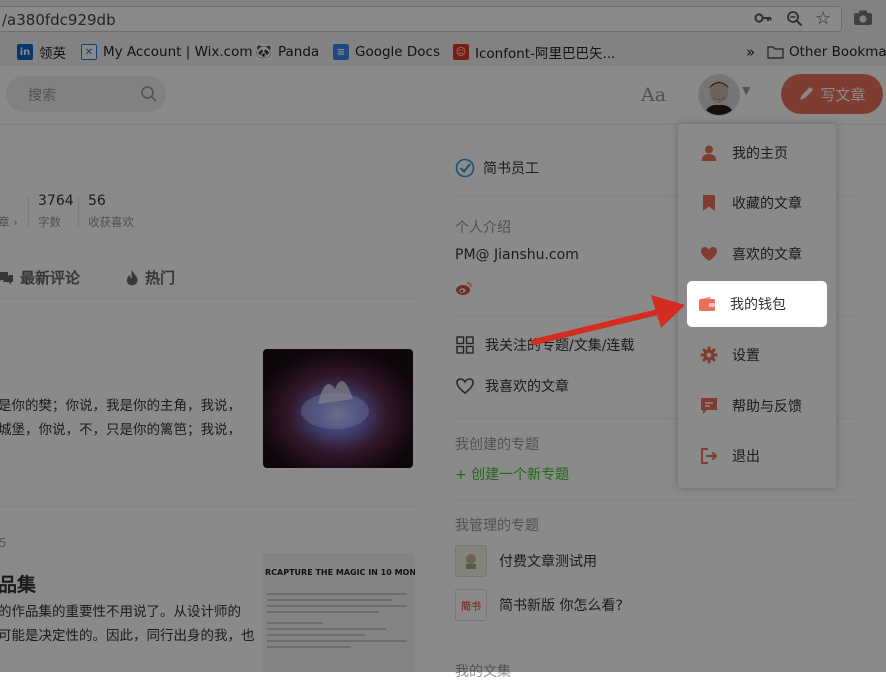 Image resolution: width=886 pixels, height=681 pixels. I want to click on wallet-icon, so click(707, 304).